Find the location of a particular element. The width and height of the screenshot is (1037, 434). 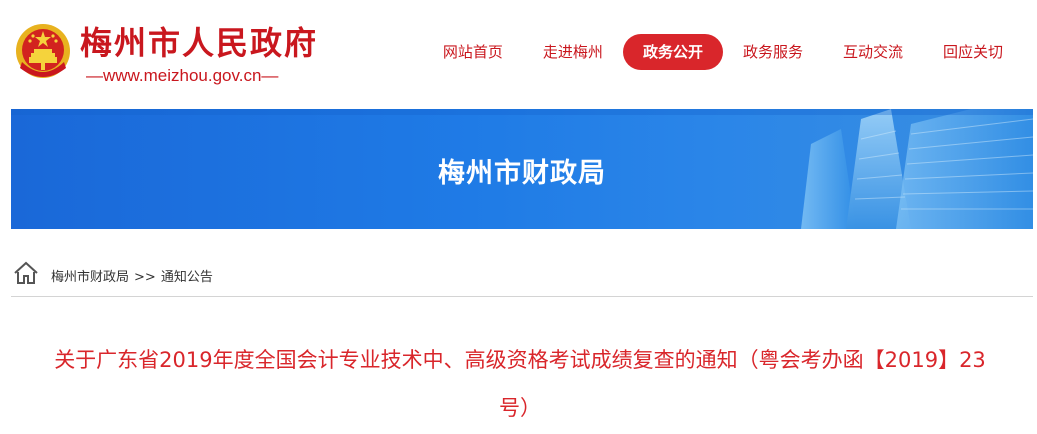

national-emblem-icon is located at coordinates (43, 51).